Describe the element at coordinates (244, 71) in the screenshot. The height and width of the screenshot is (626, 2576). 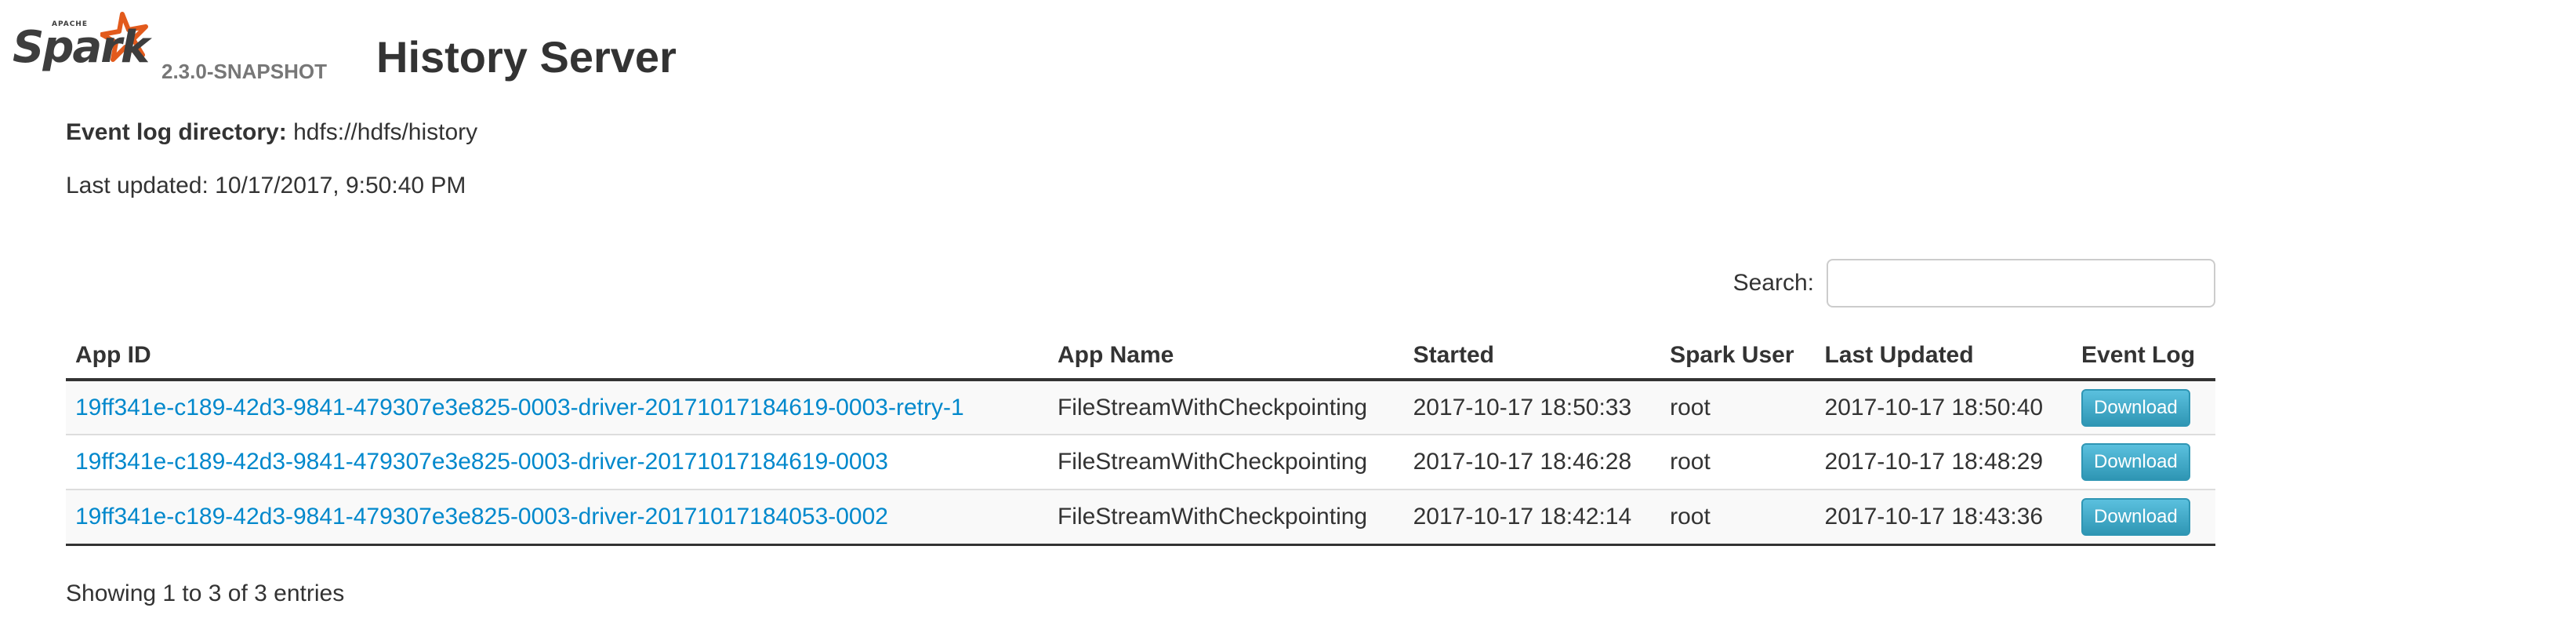
I see `version-label: 2.3.0-SNAPSHOT` at that location.